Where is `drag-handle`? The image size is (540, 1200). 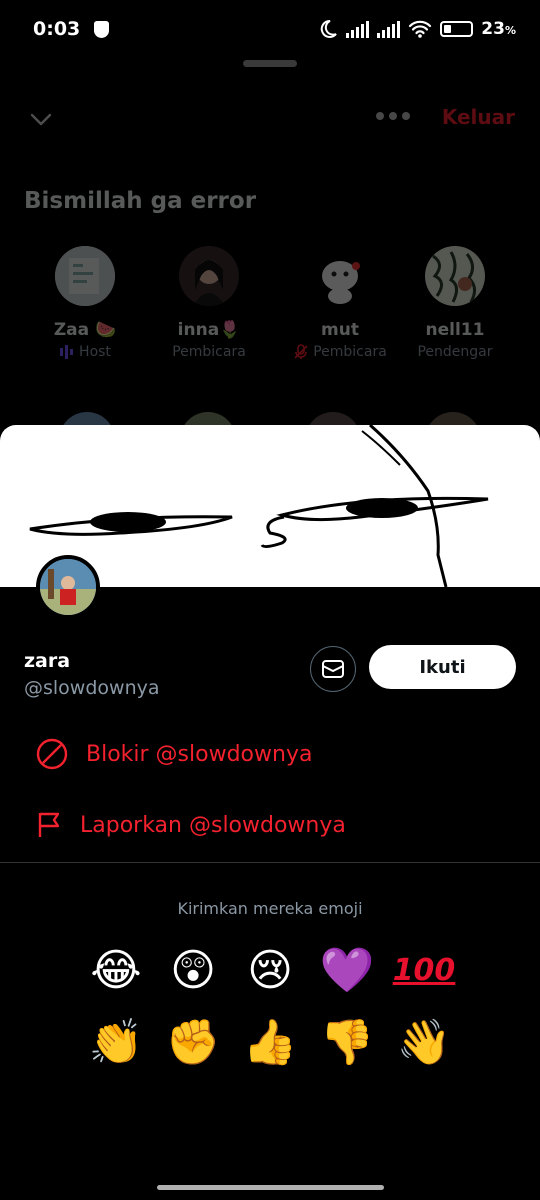 drag-handle is located at coordinates (270, 63).